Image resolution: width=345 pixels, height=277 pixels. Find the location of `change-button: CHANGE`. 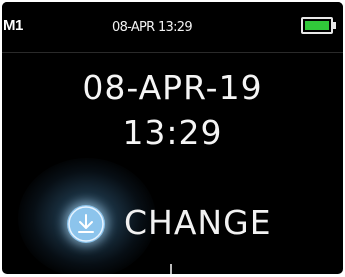

change-button: CHANGE is located at coordinates (182, 224).